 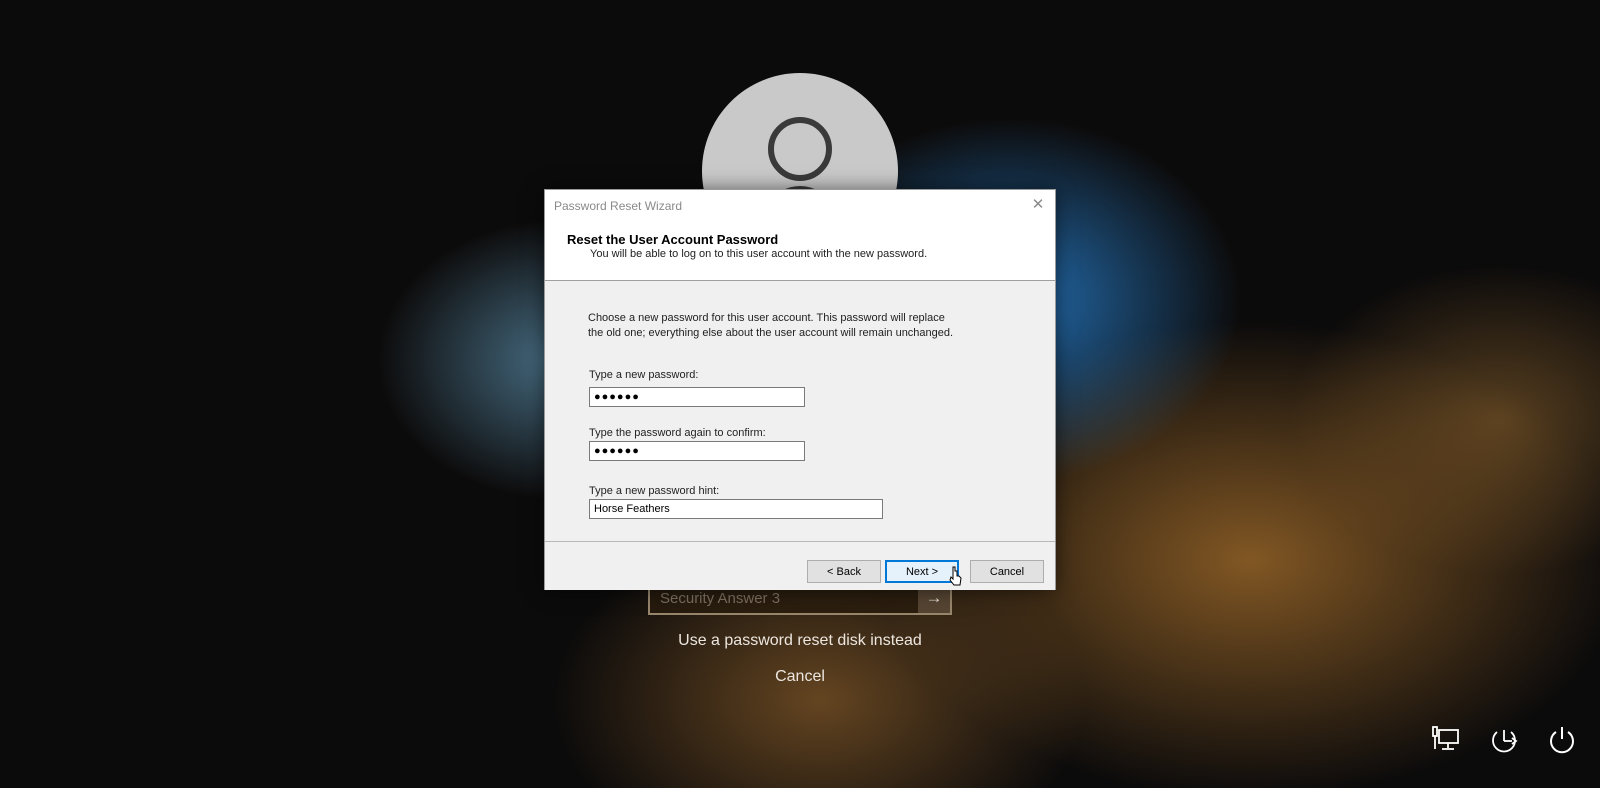 I want to click on new-password-label: Type a new password:, so click(x=644, y=375).